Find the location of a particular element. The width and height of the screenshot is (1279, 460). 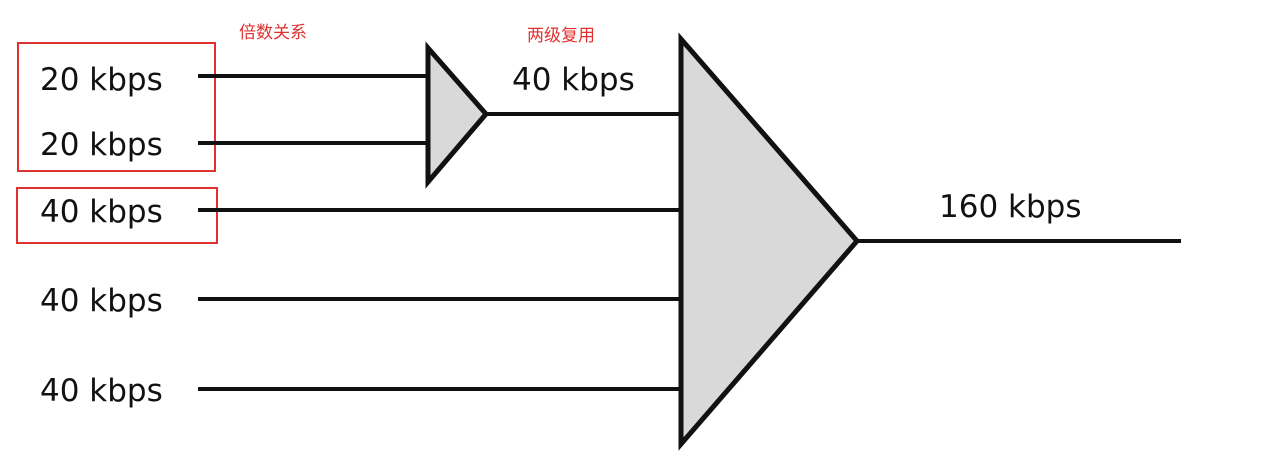

input-label-4: 40 kbps is located at coordinates (101, 301).